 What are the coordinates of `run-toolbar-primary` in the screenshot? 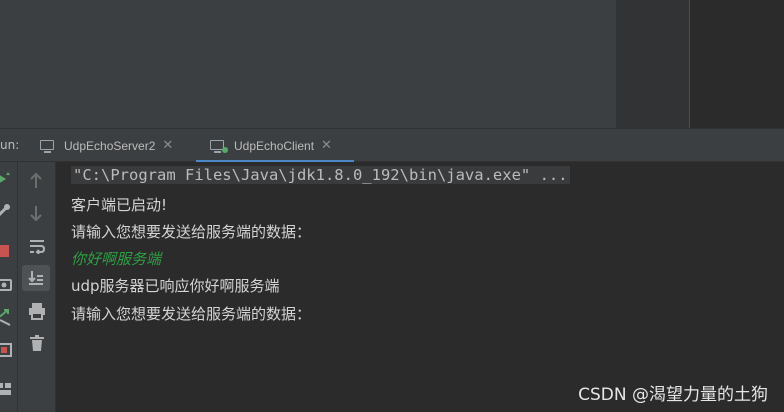 It's located at (8, 287).